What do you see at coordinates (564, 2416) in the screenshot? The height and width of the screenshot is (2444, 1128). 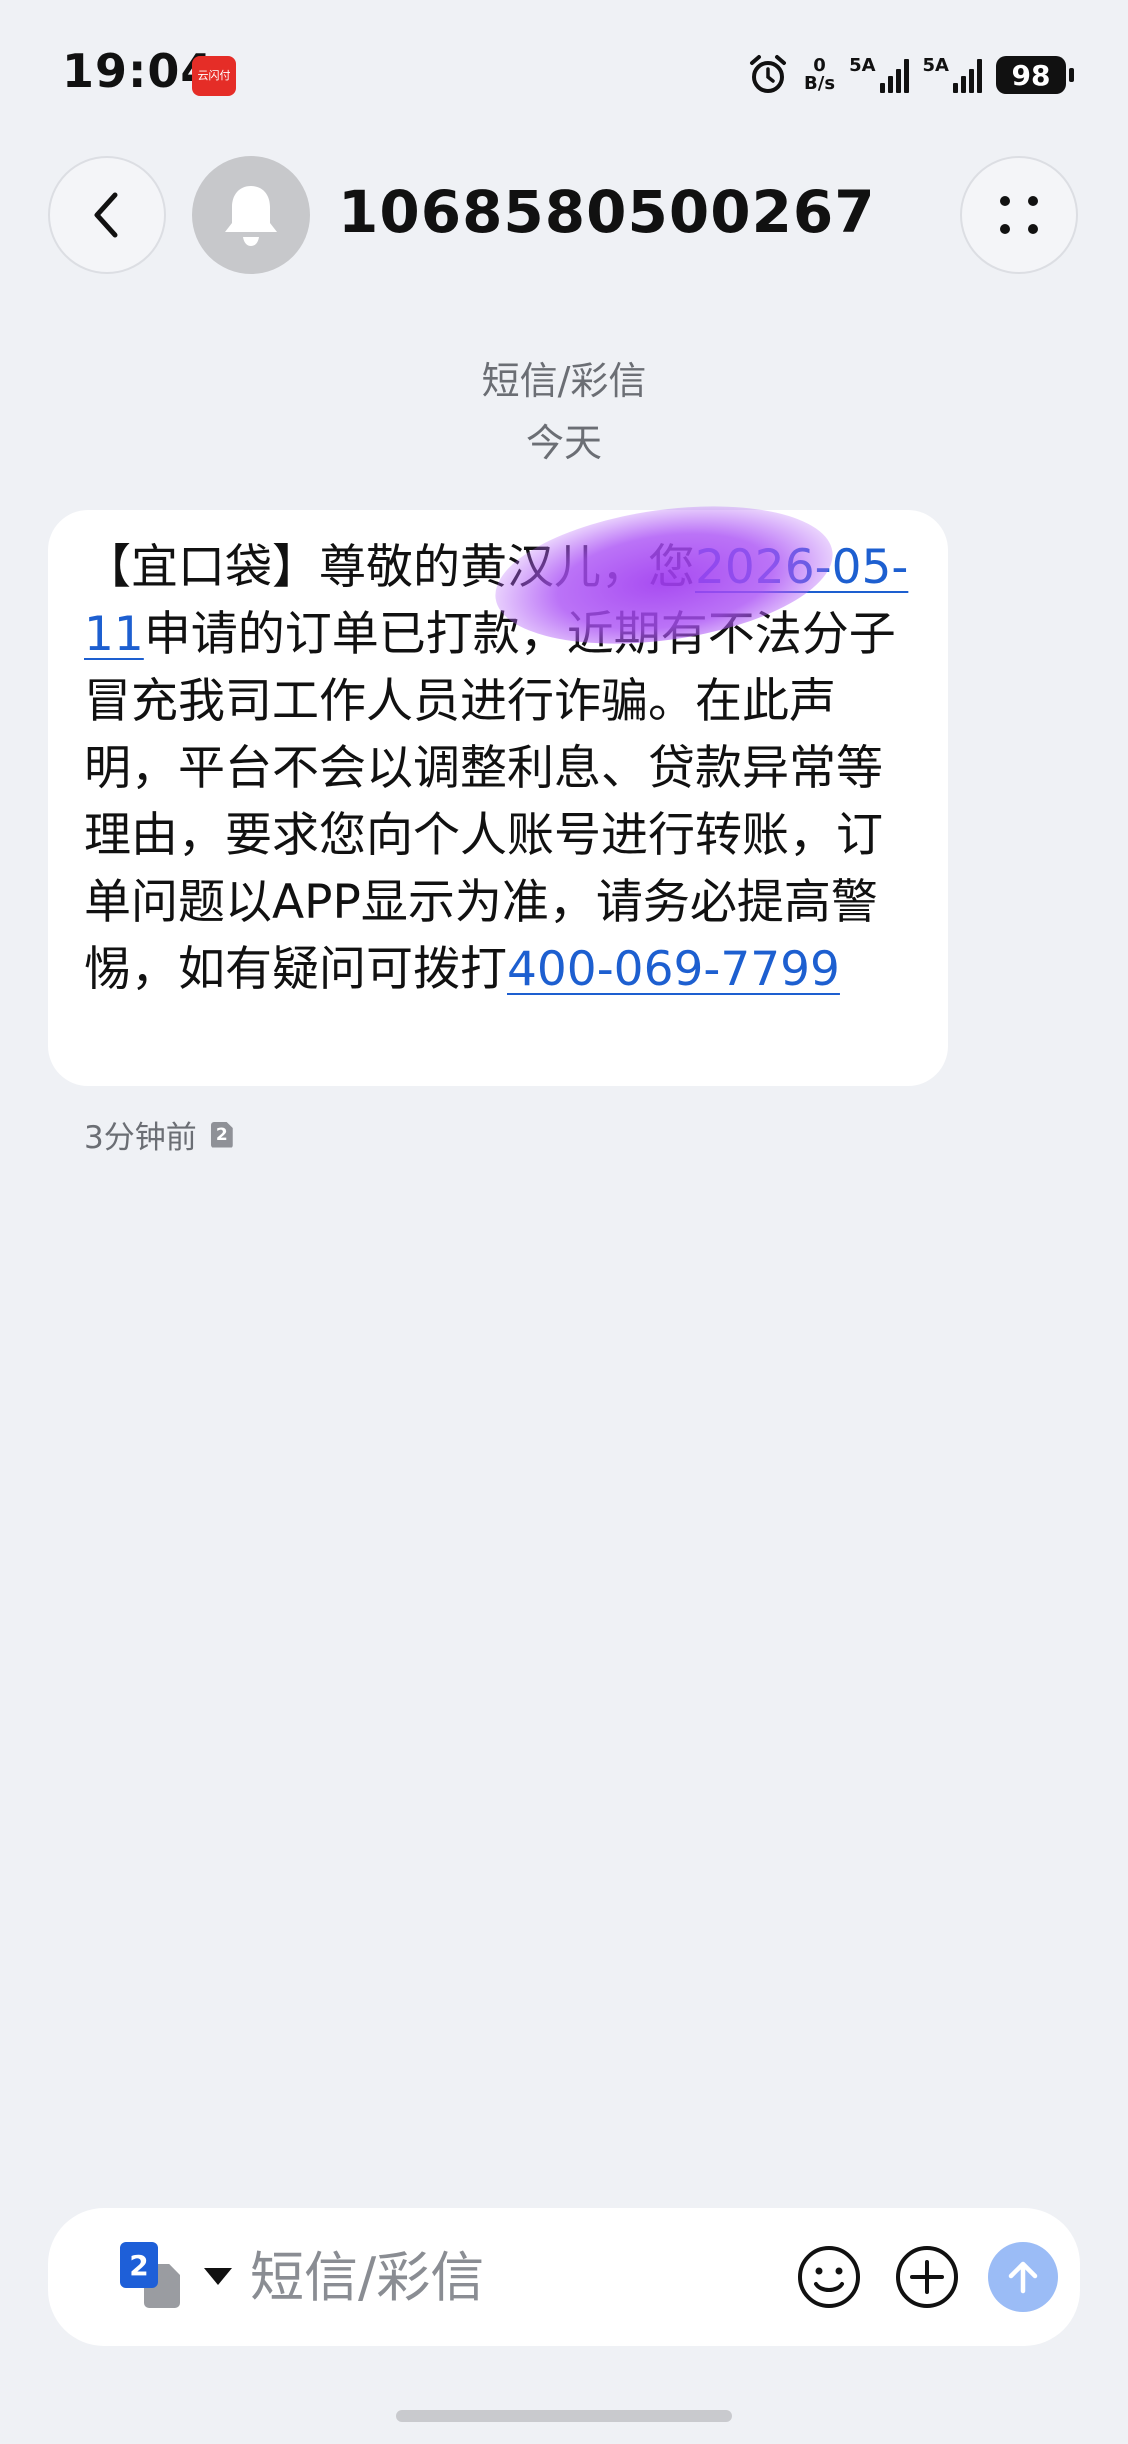 I see `home-indicator` at bounding box center [564, 2416].